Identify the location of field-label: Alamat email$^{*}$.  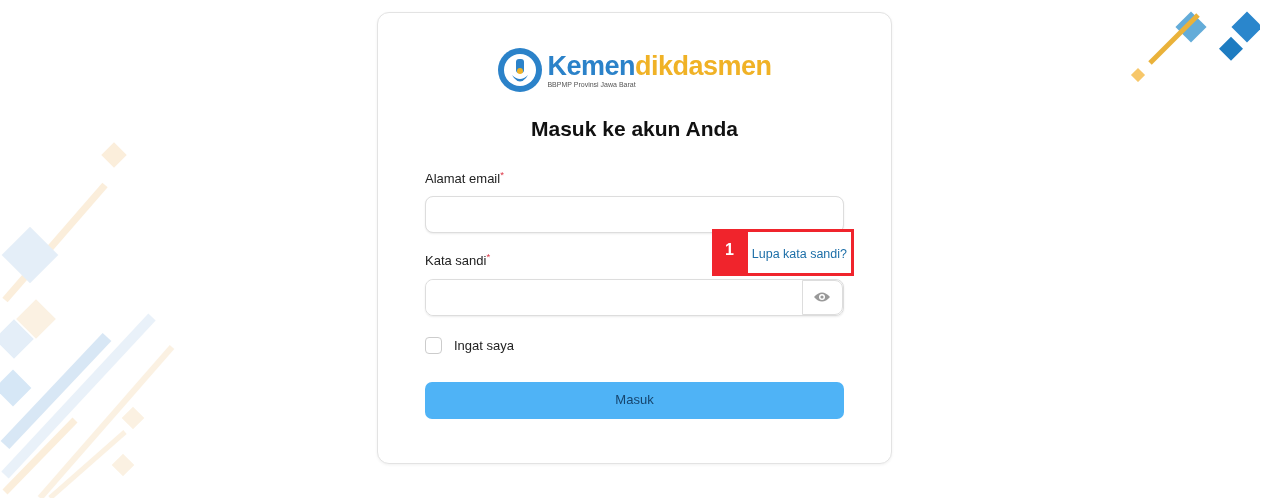
(464, 178).